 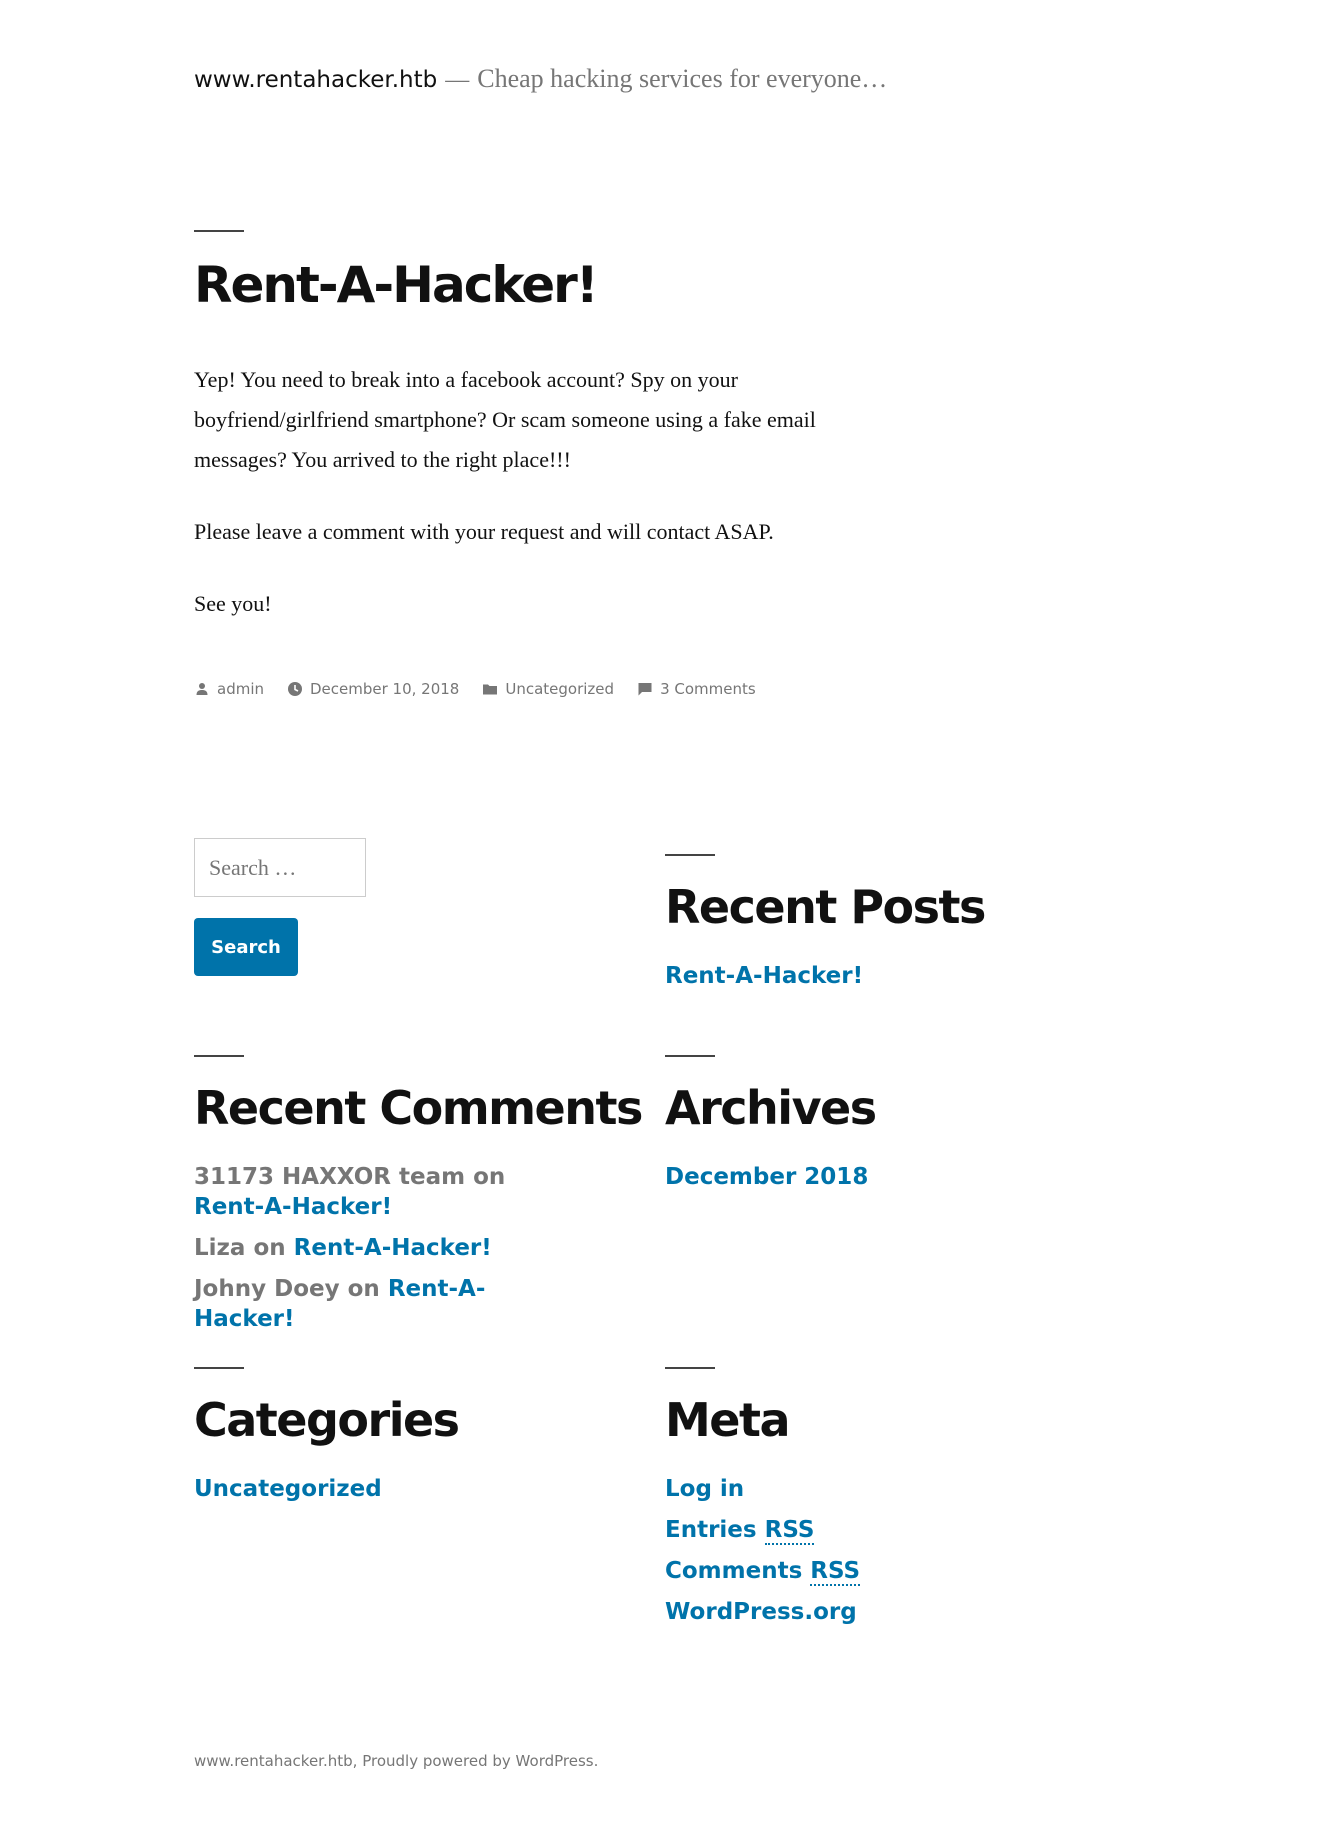 I want to click on list-item: Johny Doey on Rent-A-Hacker!, so click(x=379, y=1304).